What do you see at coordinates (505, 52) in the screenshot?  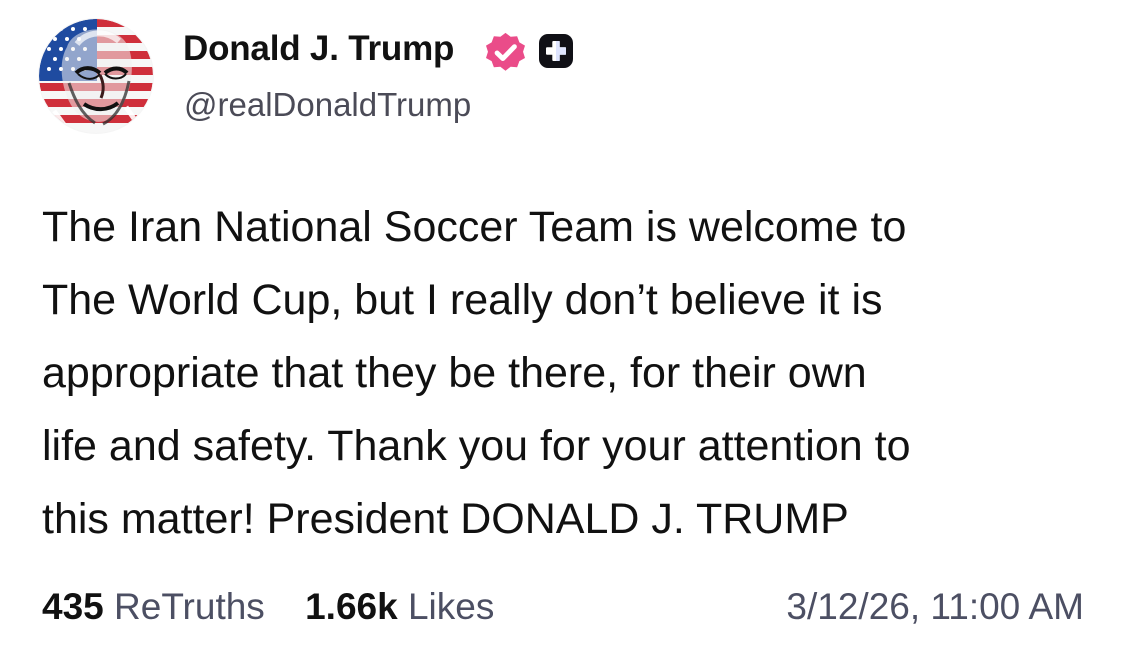 I see `verified-badge-icon` at bounding box center [505, 52].